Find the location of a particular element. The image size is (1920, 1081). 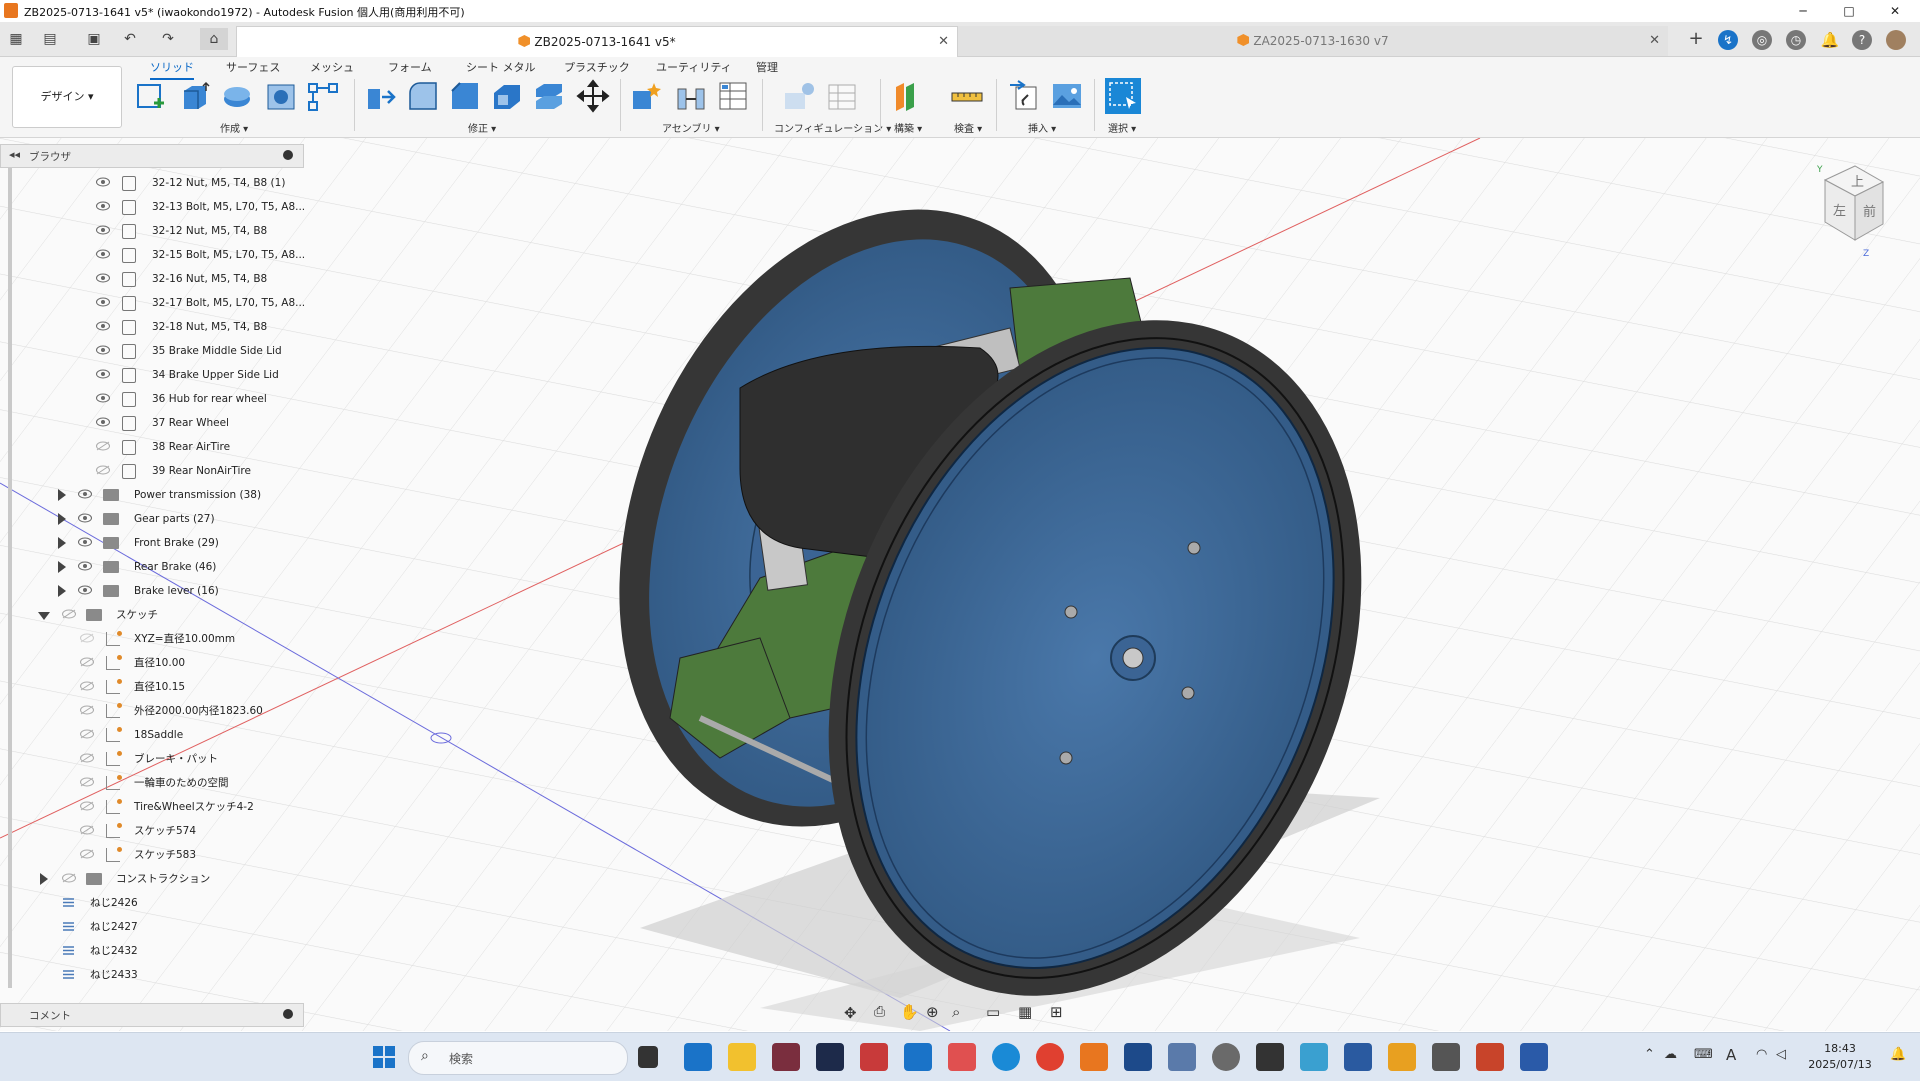

tab-document-inactive: ZA2025-0713-1630 v7 ✕ is located at coordinates (1313, 41).